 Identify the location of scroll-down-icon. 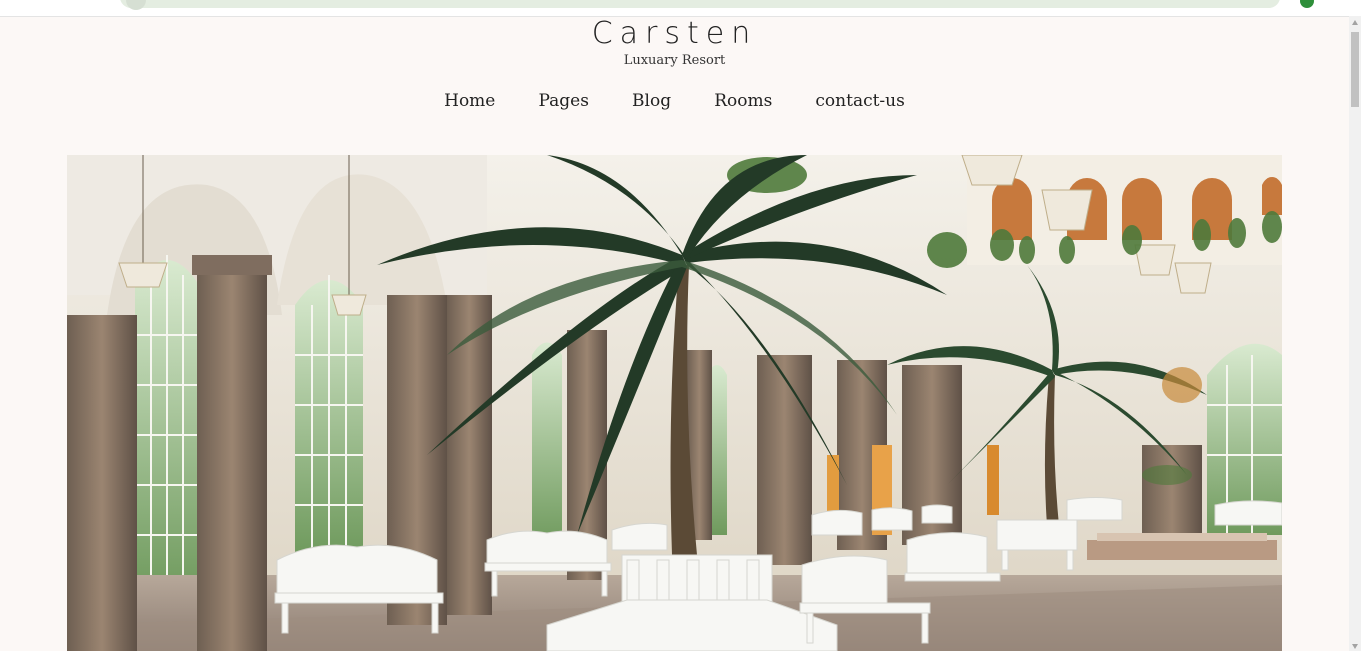
(1355, 646).